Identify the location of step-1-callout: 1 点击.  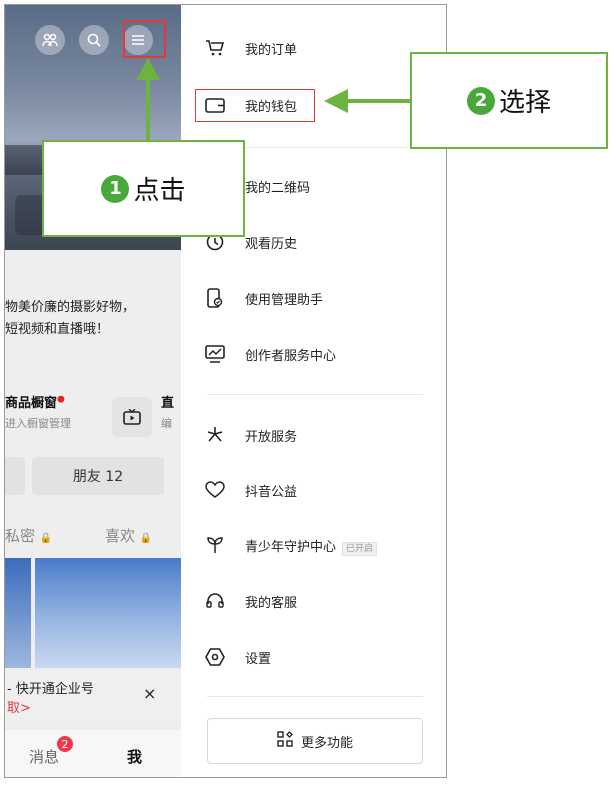
(143, 188).